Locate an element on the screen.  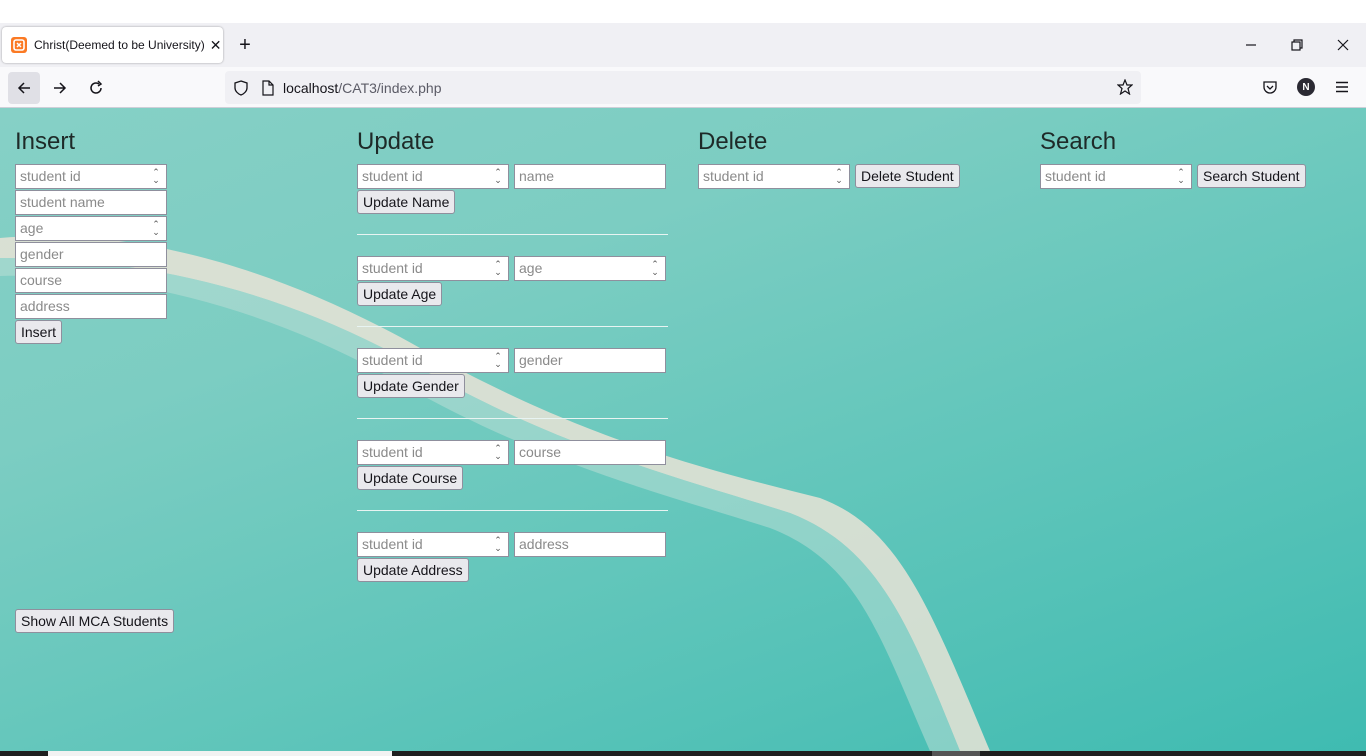
arrow-right-icon is located at coordinates (60, 88).